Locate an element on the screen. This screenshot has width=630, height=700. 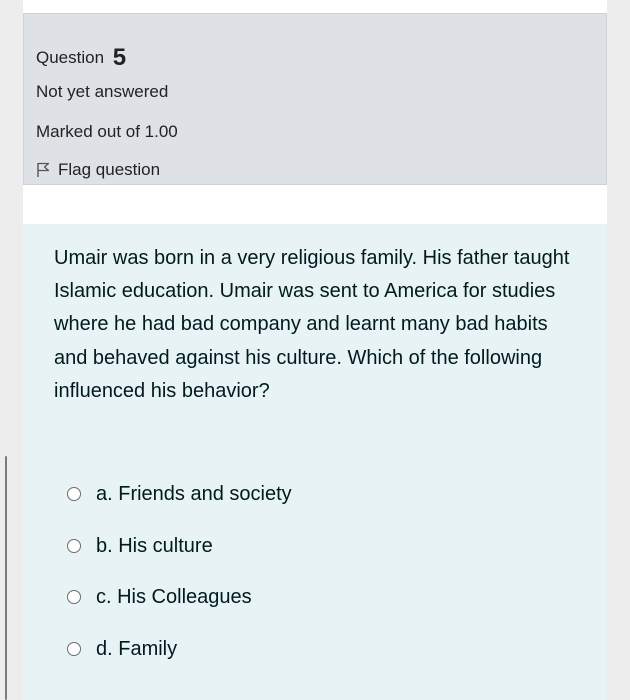
answer-option-label: d. Family is located at coordinates (137, 648).